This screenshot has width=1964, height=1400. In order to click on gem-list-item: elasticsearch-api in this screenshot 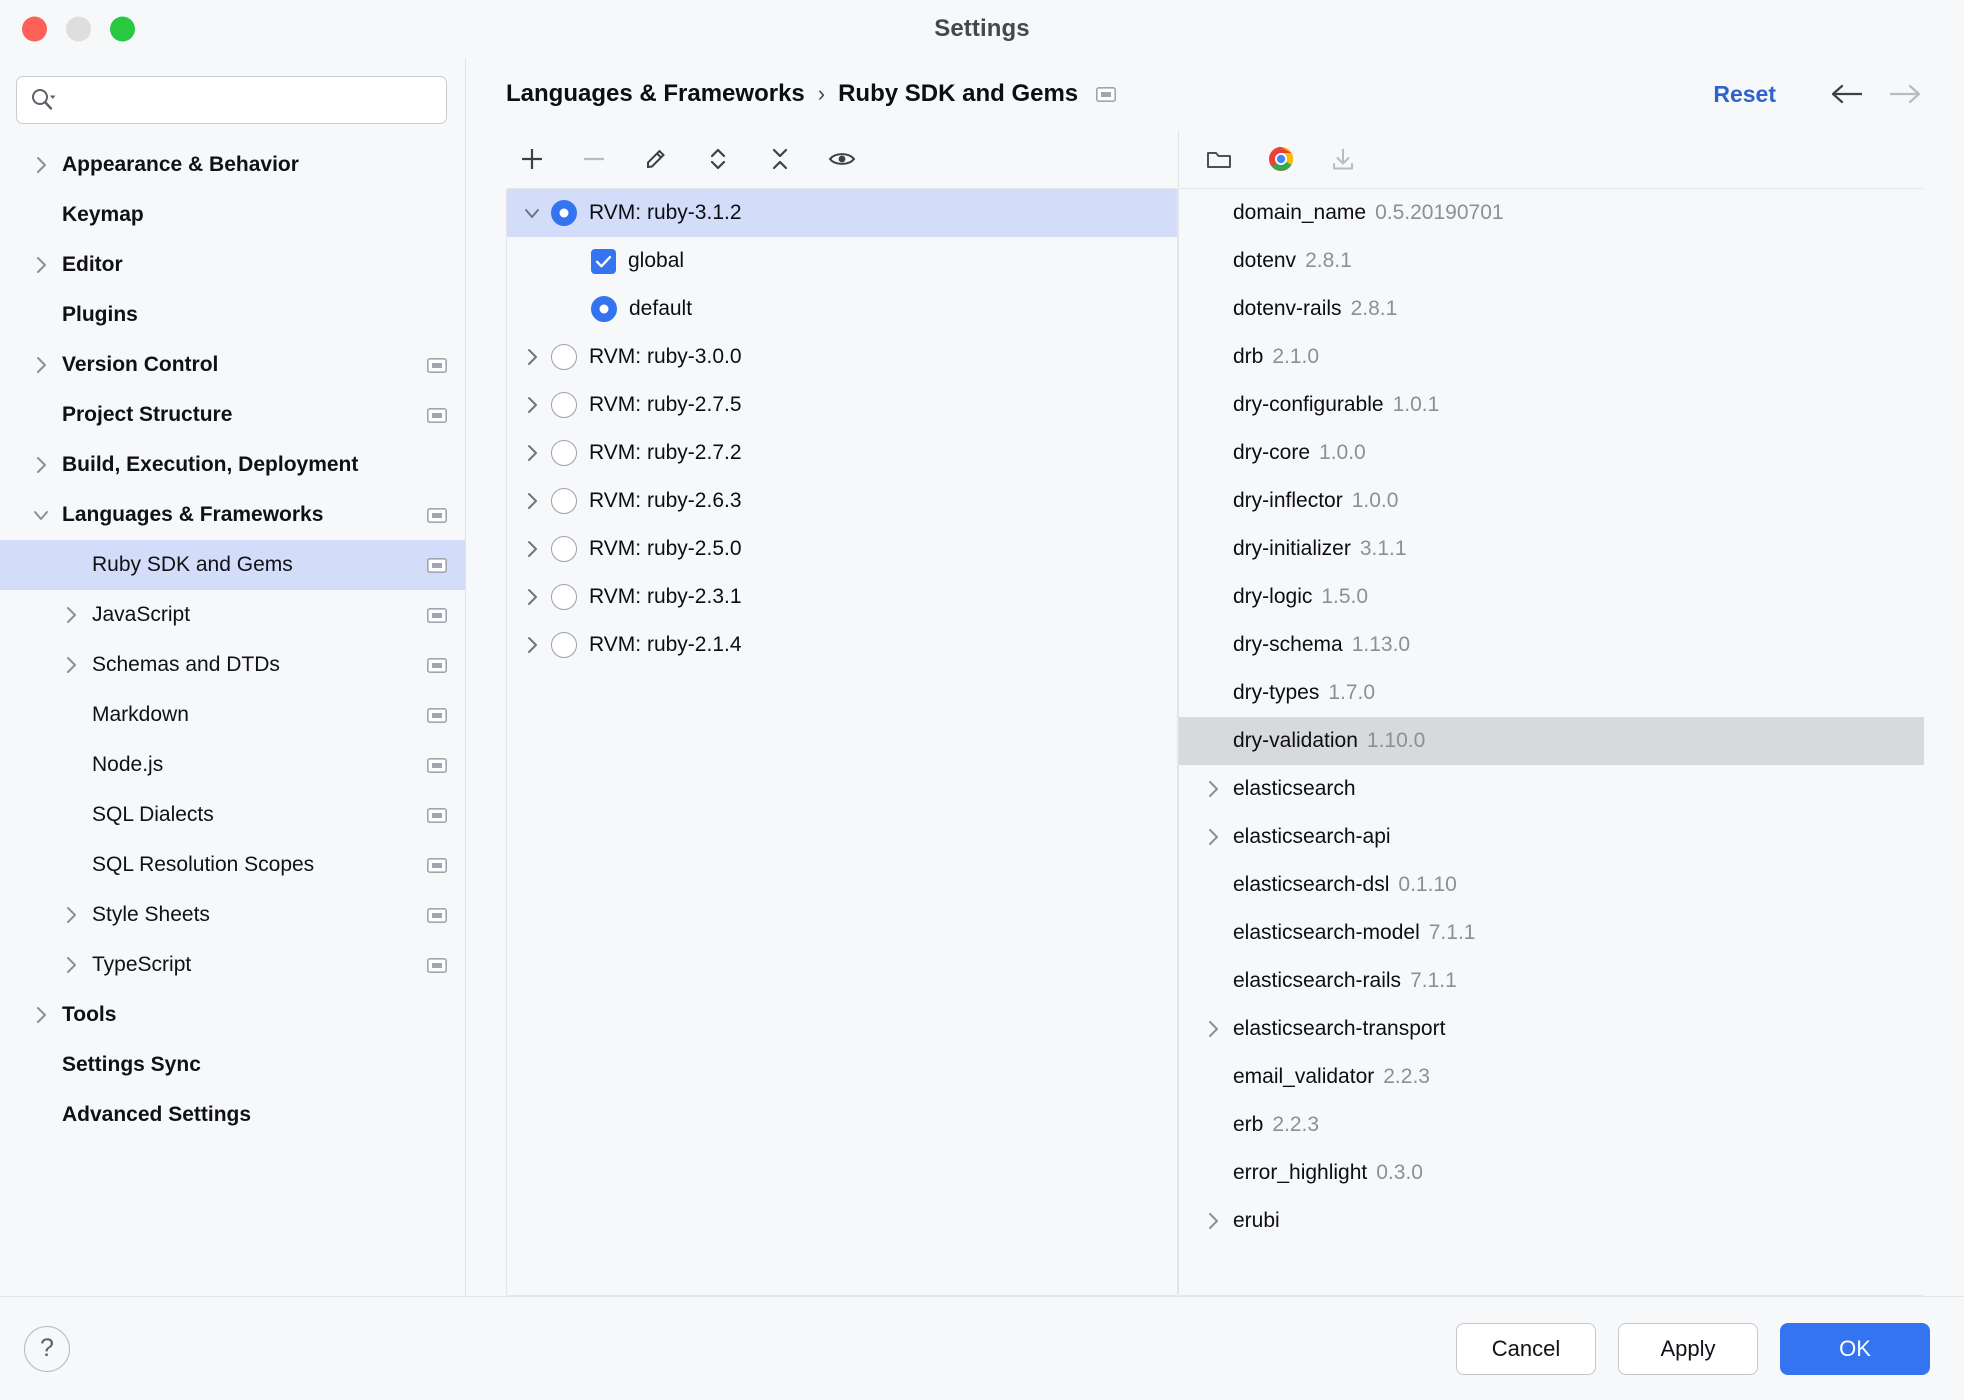, I will do `click(1551, 837)`.